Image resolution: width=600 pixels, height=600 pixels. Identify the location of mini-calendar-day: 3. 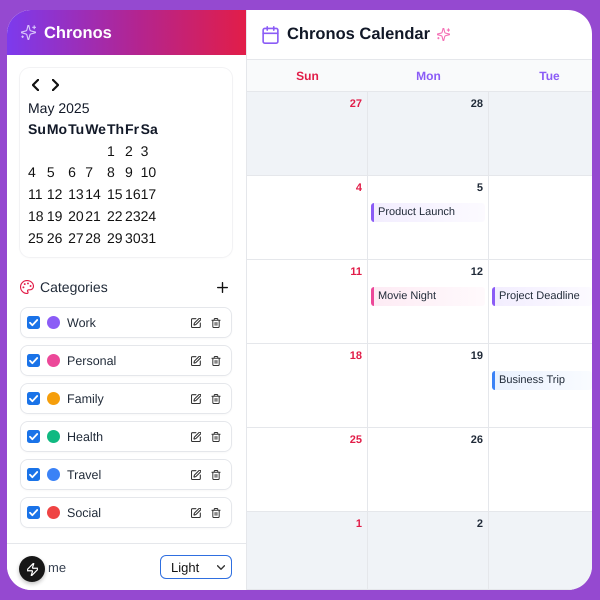
(149, 151).